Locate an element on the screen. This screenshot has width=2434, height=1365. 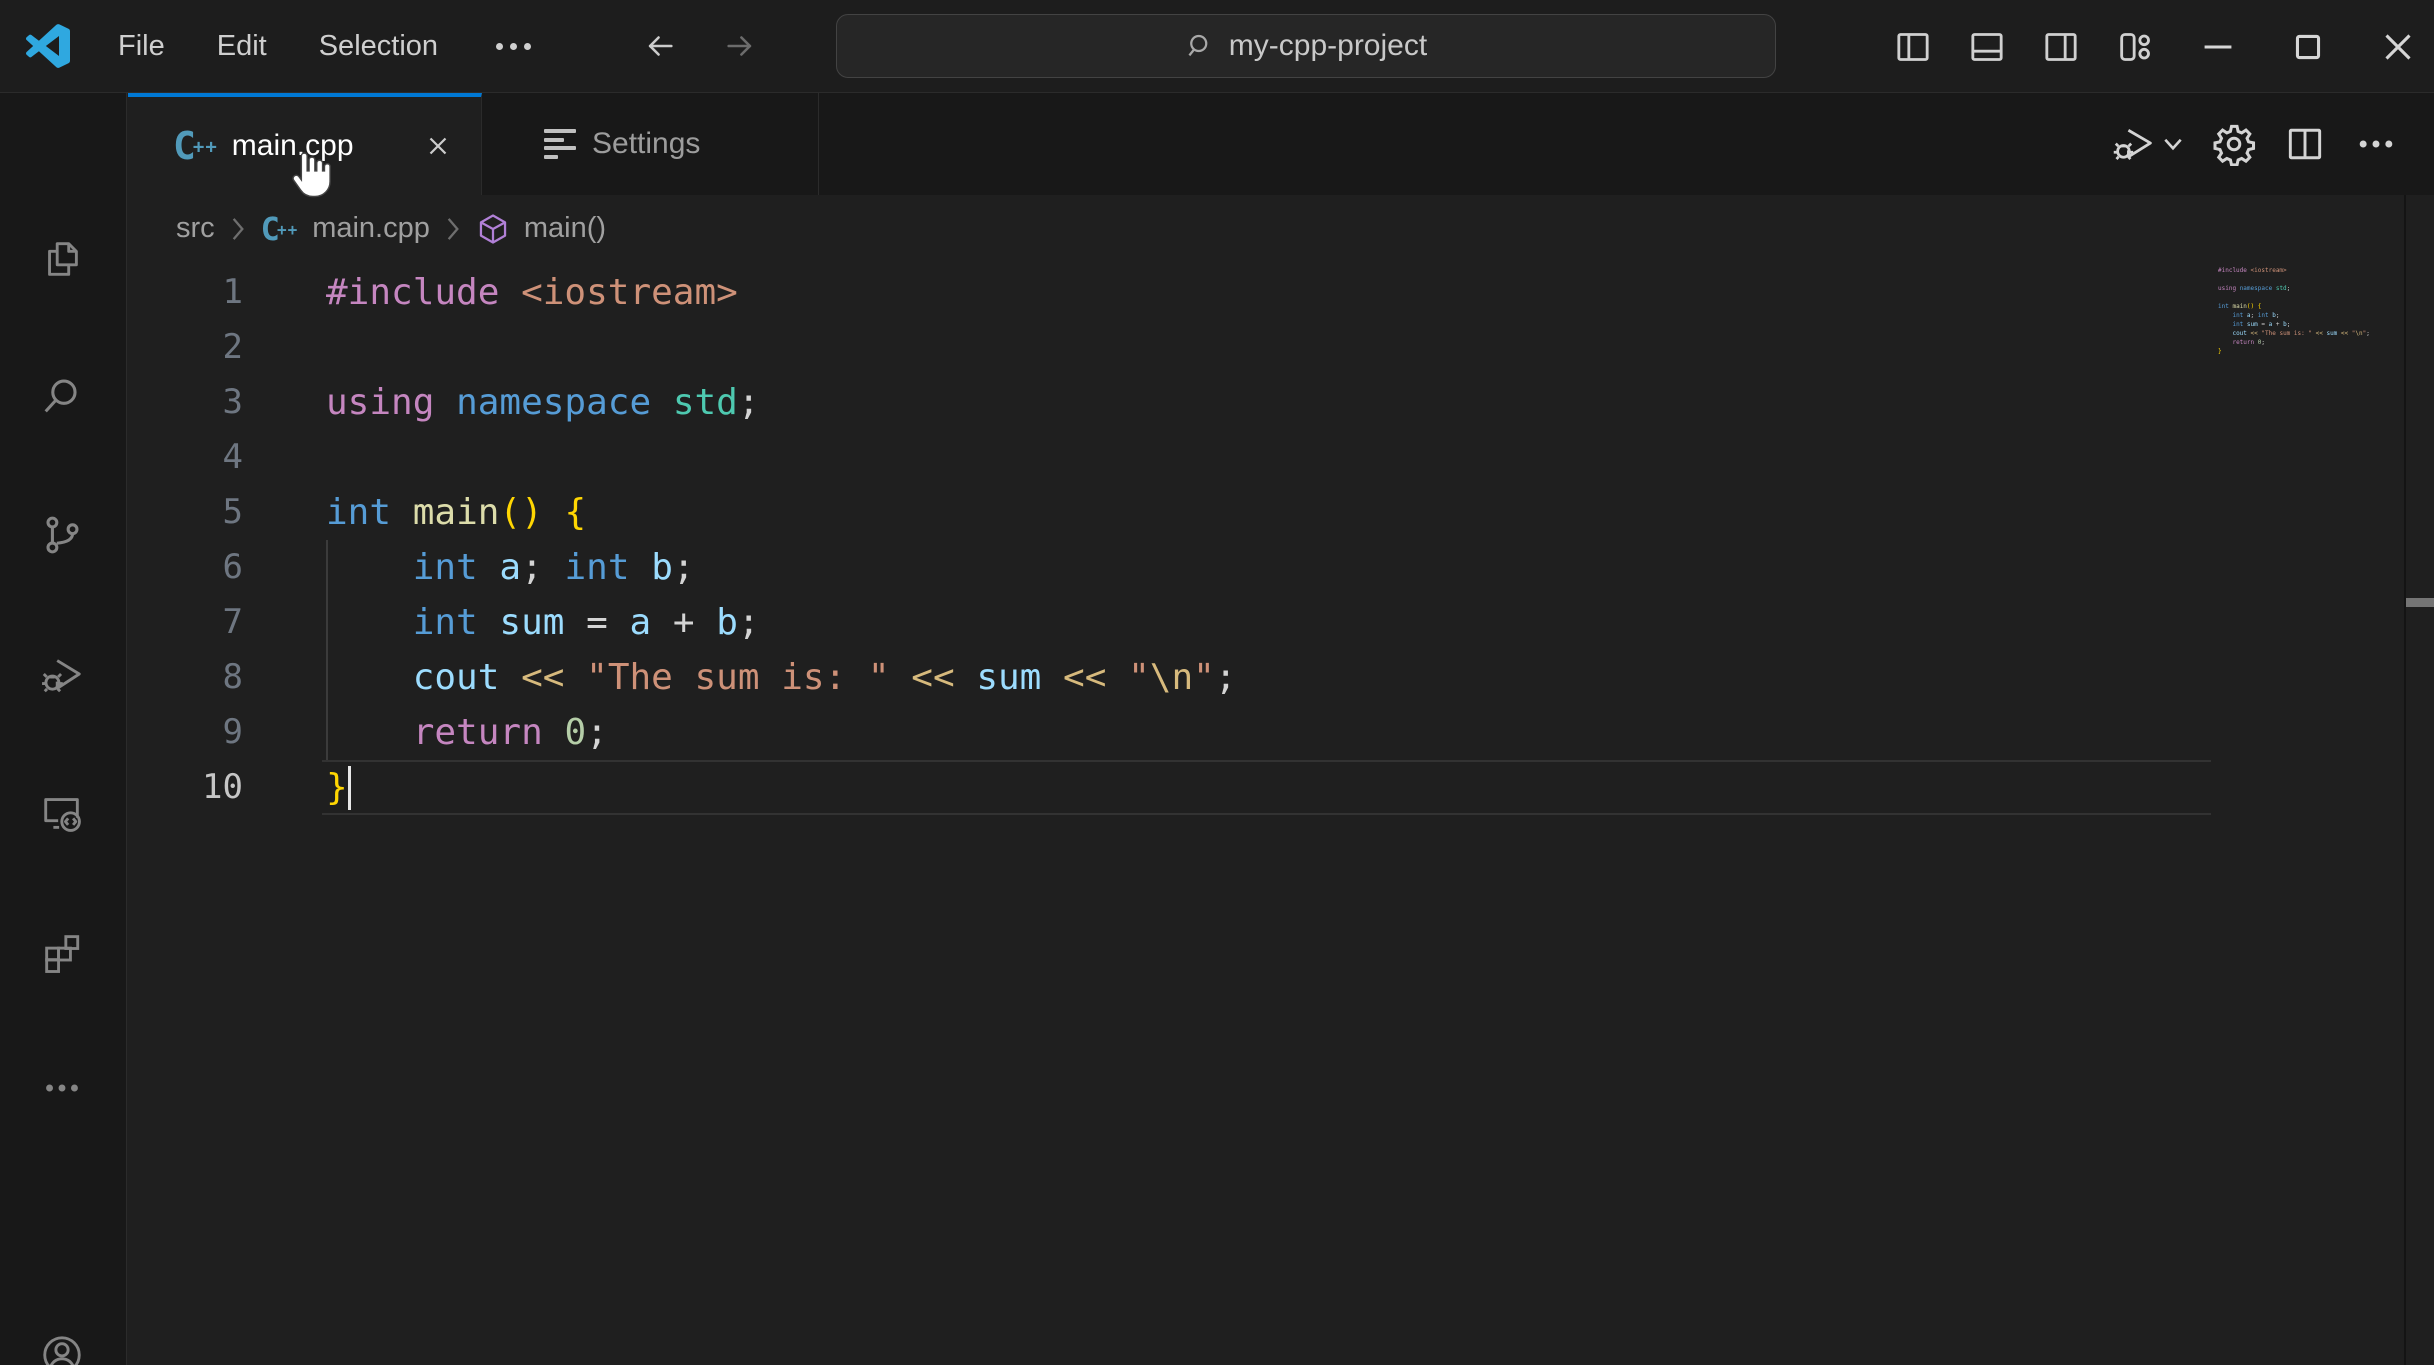
activity-more-button is located at coordinates (62, 1088).